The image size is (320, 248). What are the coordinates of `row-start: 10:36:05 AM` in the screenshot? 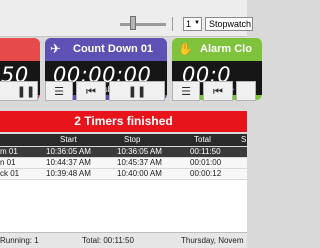 It's located at (68, 151).